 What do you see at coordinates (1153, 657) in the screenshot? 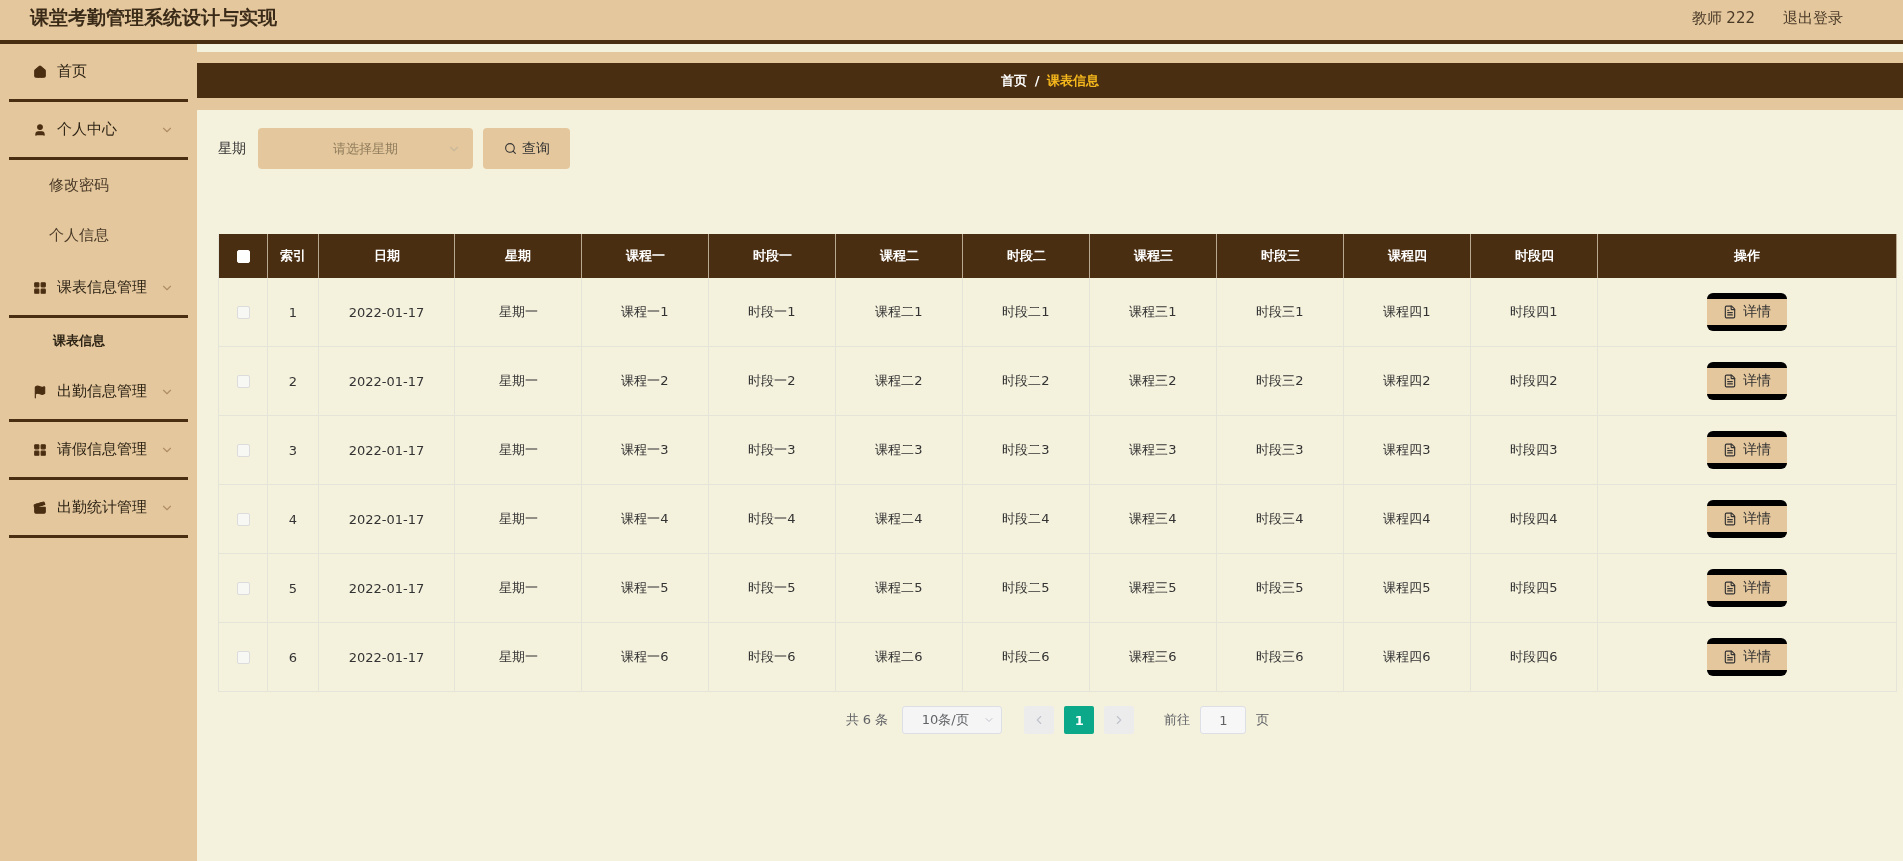
I see `table-cell: 课程三6` at bounding box center [1153, 657].